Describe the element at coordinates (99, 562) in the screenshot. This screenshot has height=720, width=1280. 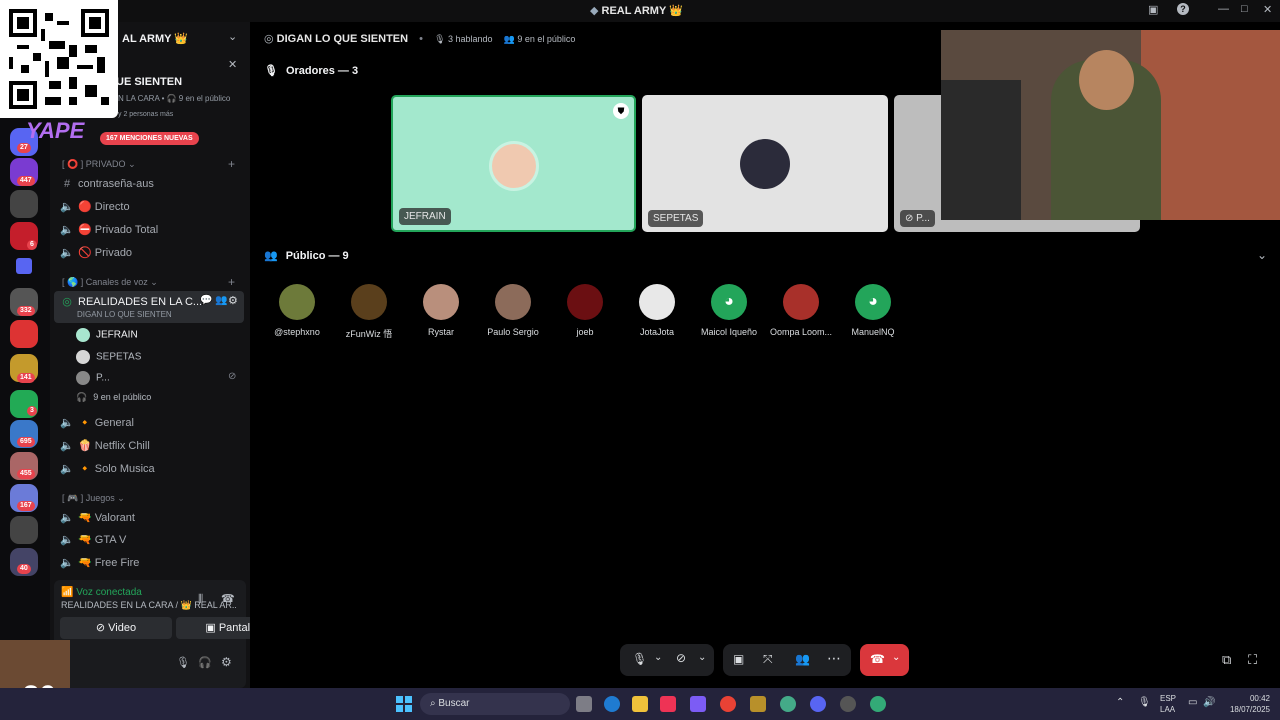
I see `channel-freefire: 🔈 🔫 Free Fire` at that location.